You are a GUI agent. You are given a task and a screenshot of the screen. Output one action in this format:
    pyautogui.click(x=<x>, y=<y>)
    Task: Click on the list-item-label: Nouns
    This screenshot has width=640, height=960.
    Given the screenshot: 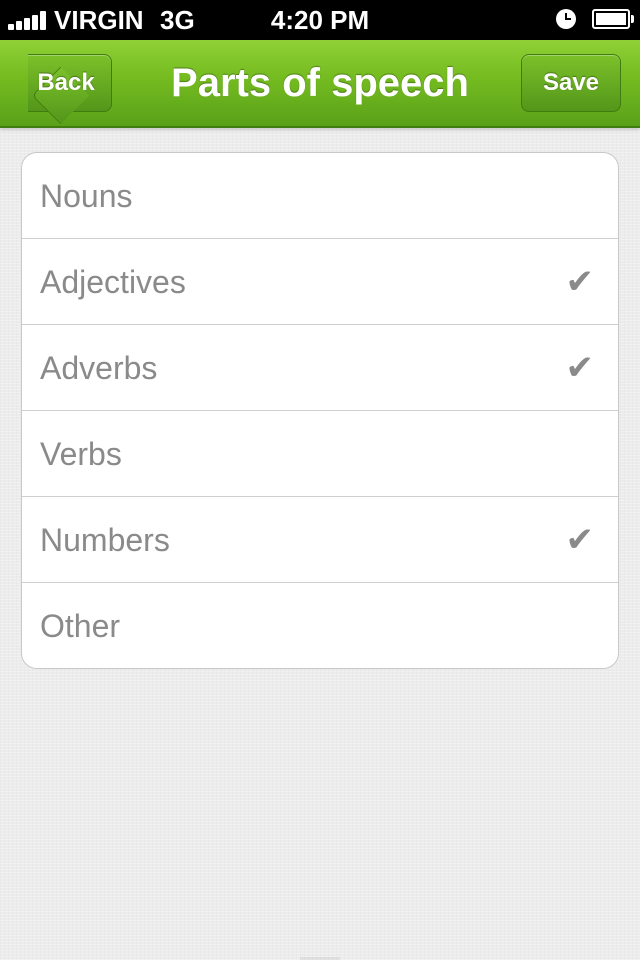 What is the action you would take?
    pyautogui.click(x=86, y=196)
    